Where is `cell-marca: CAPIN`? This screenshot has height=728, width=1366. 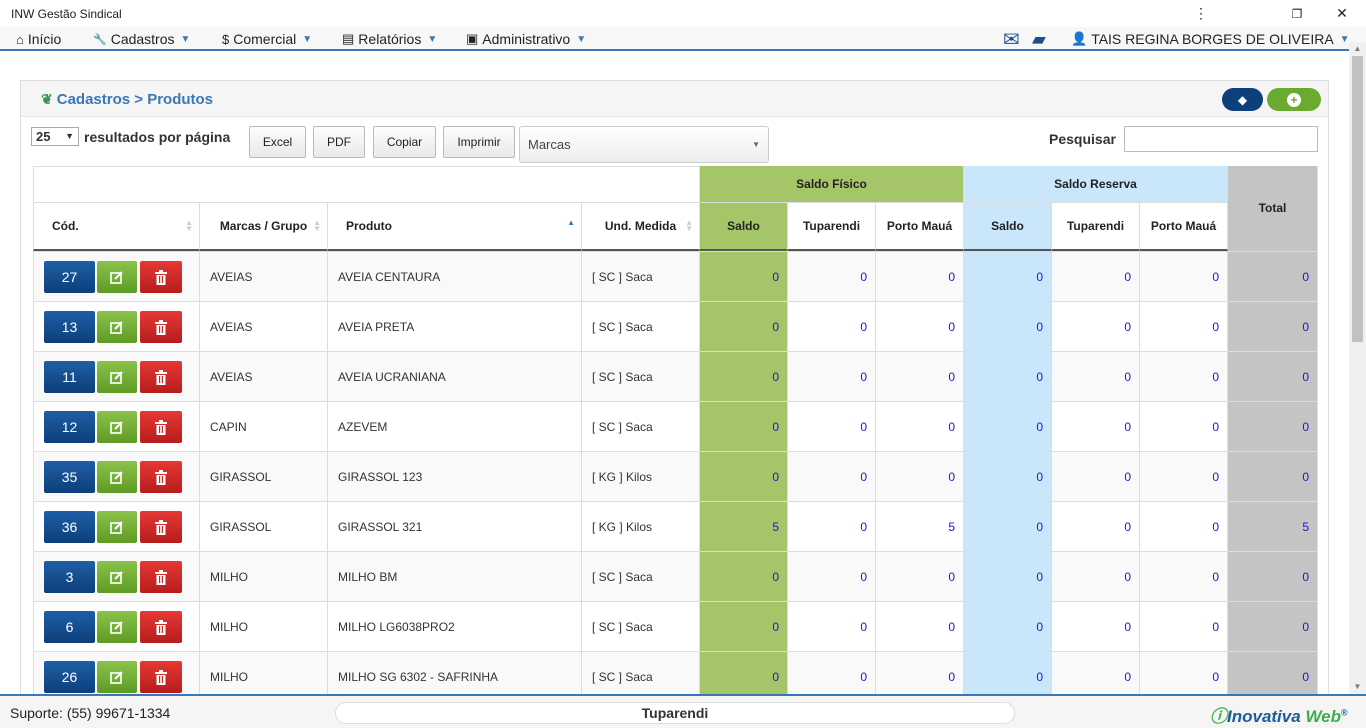 cell-marca: CAPIN is located at coordinates (264, 427).